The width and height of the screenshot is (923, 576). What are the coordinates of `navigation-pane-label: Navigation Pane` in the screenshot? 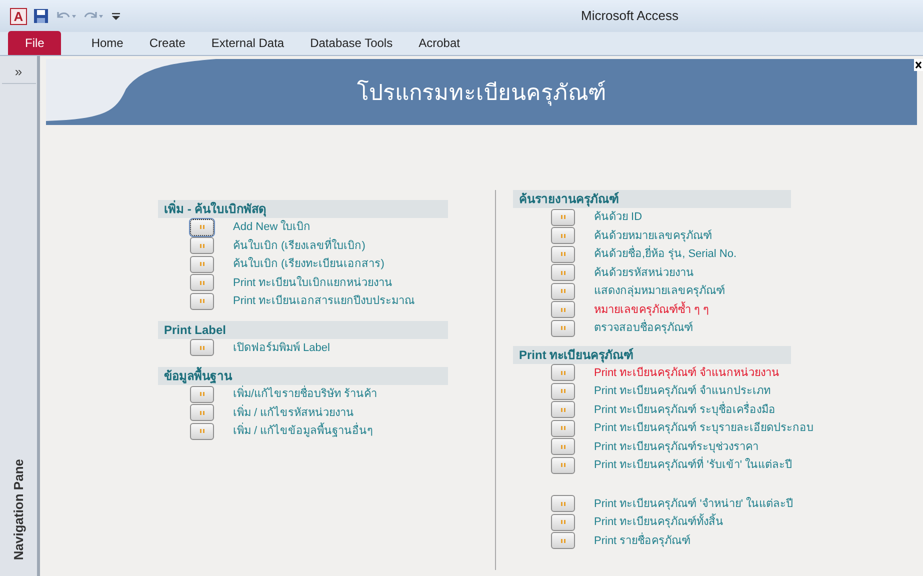 It's located at (18, 509).